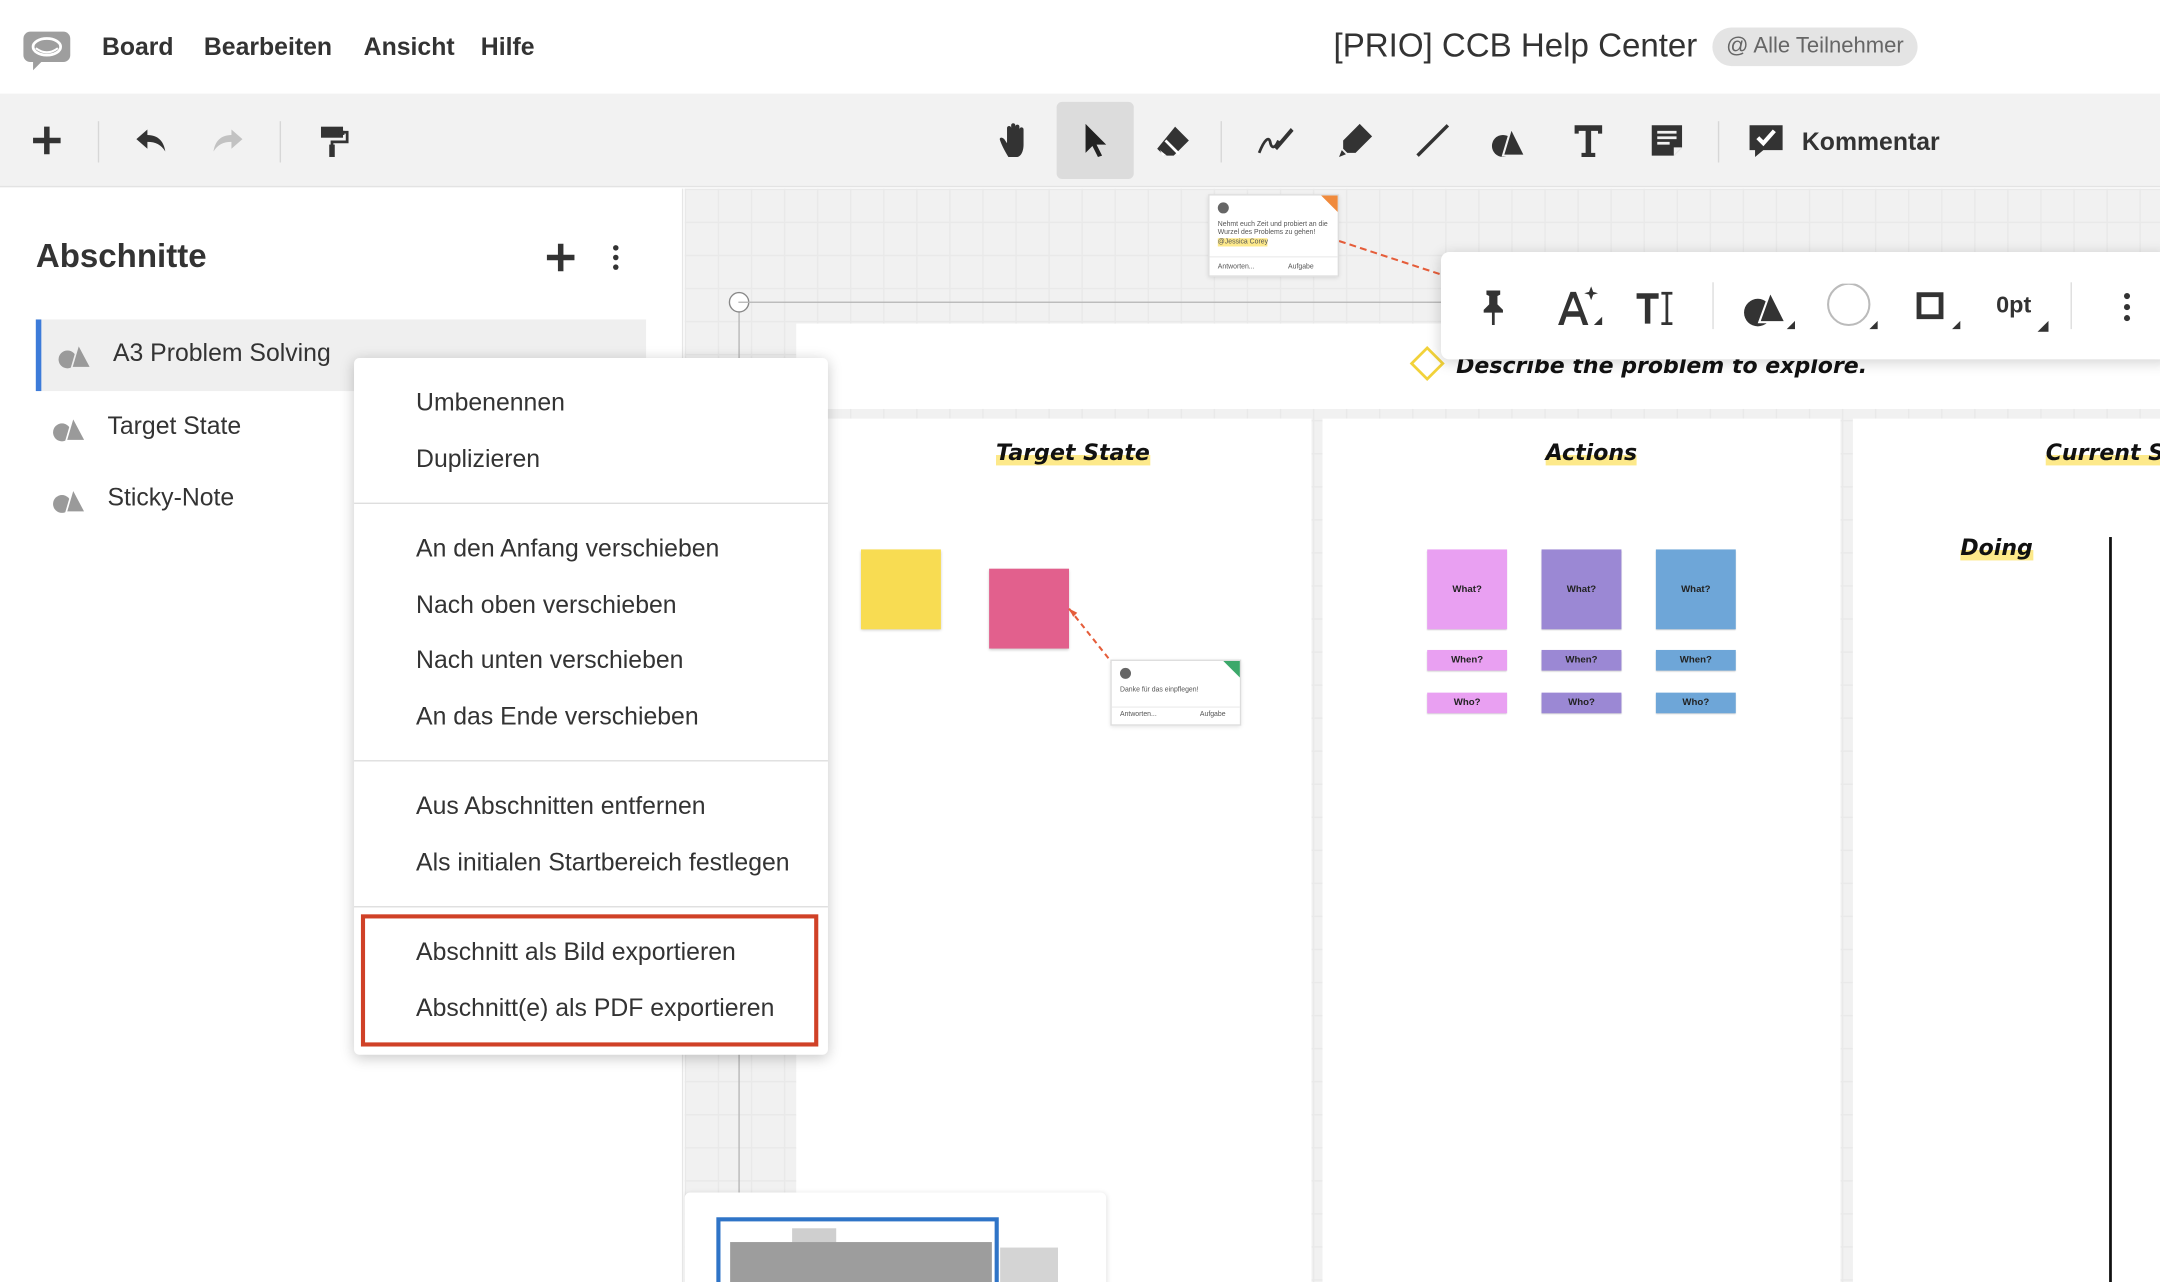  What do you see at coordinates (1934, 307) in the screenshot?
I see `border-style-icon` at bounding box center [1934, 307].